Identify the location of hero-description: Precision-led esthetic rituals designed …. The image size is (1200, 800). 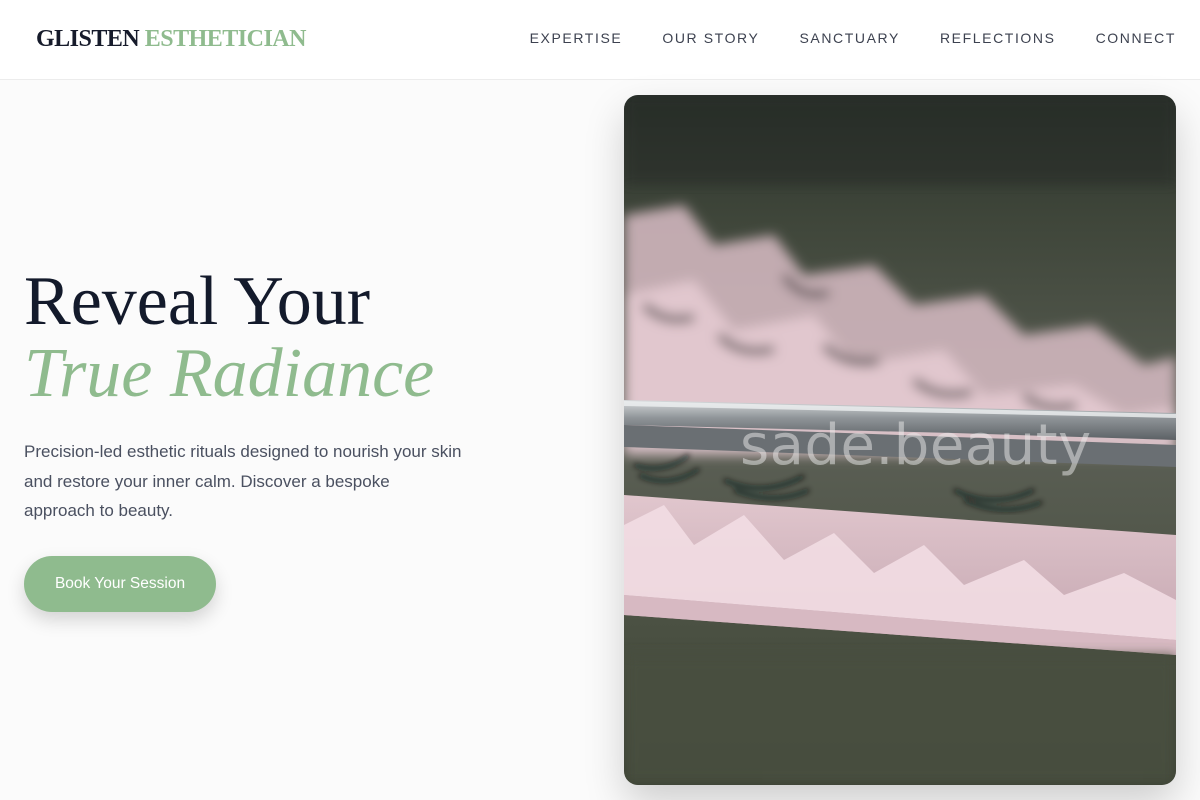
(243, 481).